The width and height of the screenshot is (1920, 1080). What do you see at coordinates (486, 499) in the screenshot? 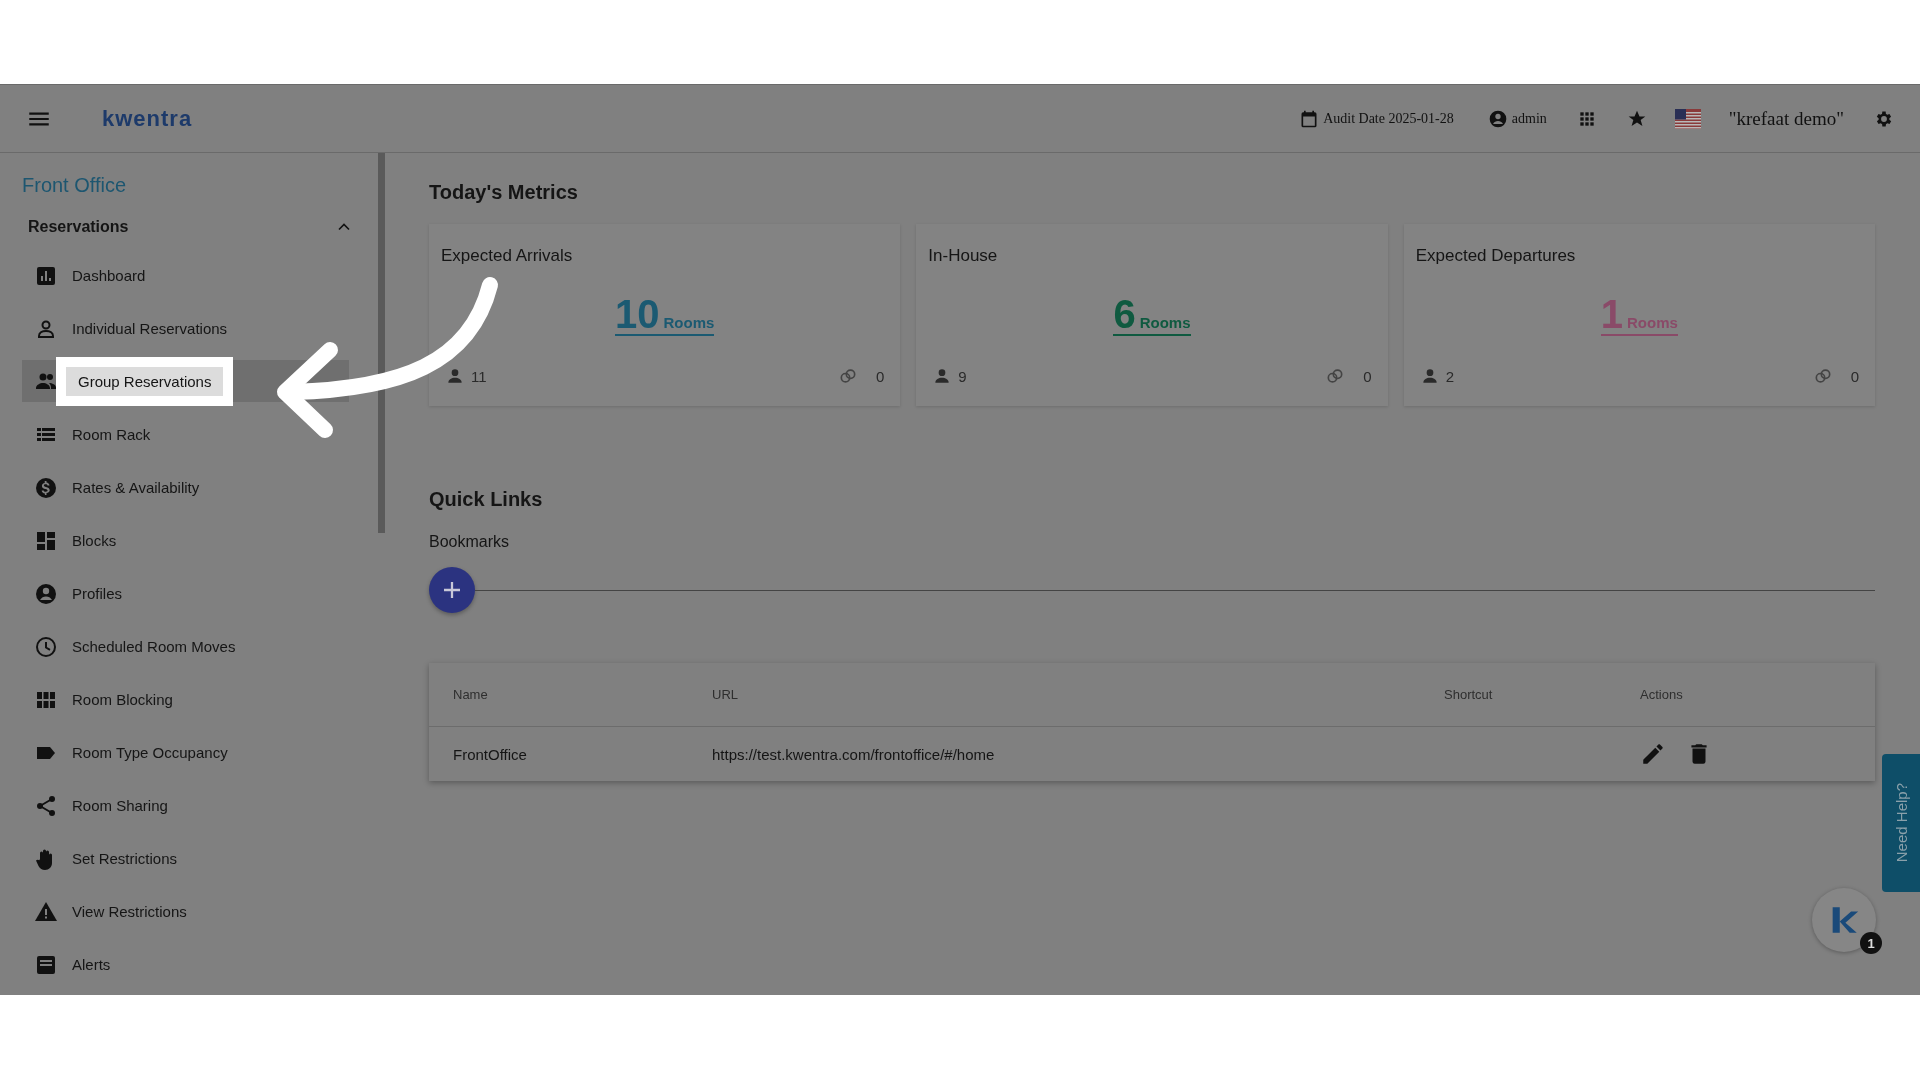
I see `section-title: Quick Links` at bounding box center [486, 499].